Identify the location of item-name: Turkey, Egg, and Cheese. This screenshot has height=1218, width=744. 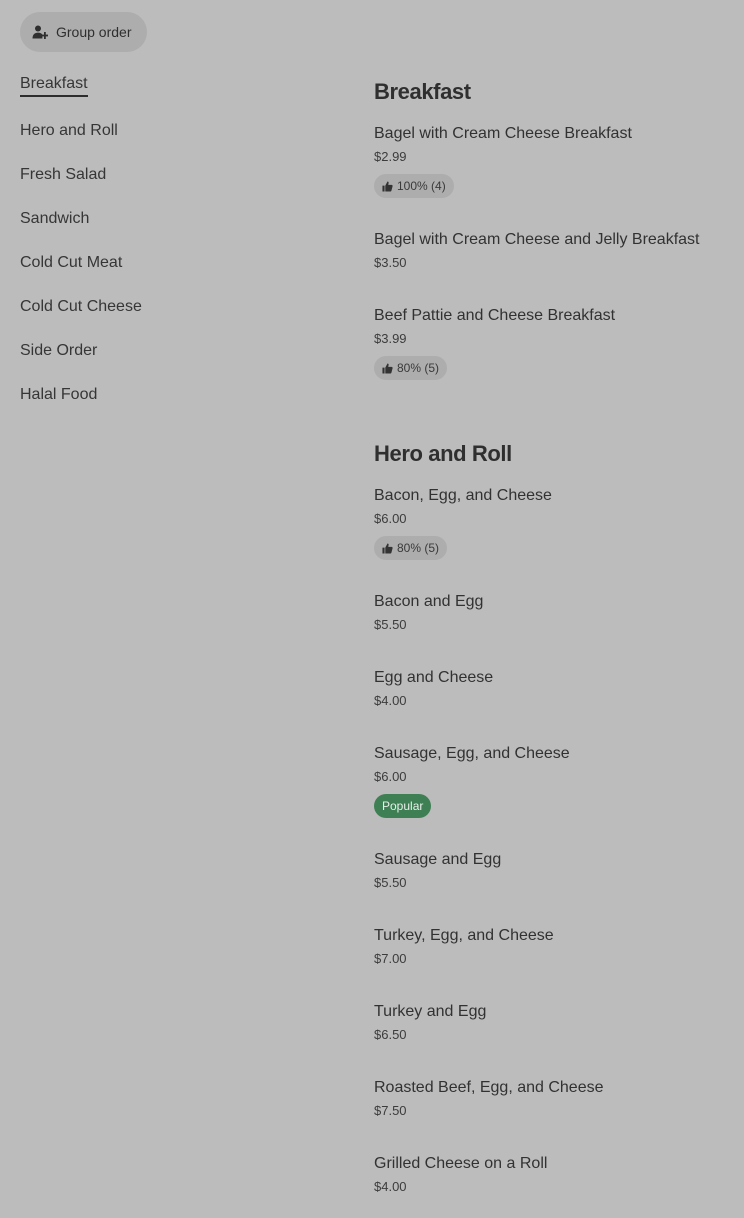
(464, 935).